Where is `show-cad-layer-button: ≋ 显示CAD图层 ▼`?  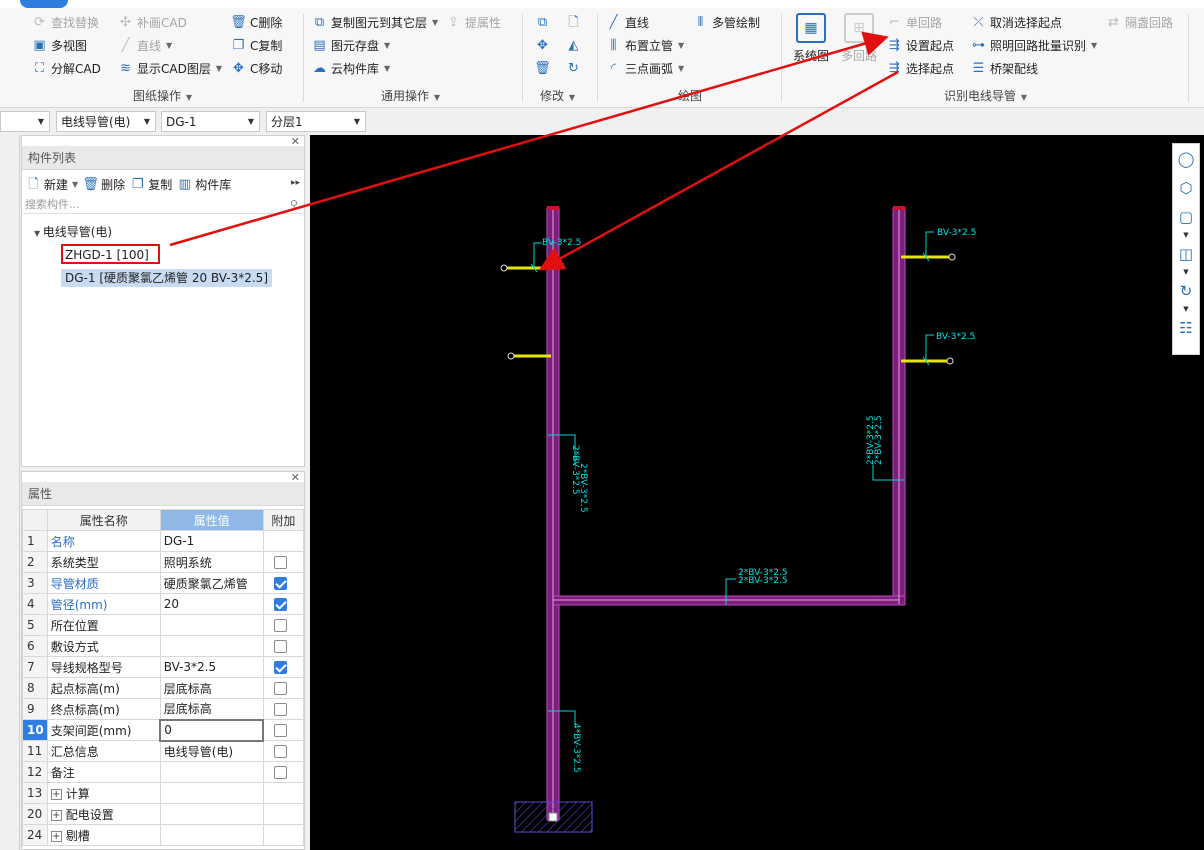
show-cad-layer-button: ≋ 显示CAD图层 ▼ is located at coordinates (170, 68).